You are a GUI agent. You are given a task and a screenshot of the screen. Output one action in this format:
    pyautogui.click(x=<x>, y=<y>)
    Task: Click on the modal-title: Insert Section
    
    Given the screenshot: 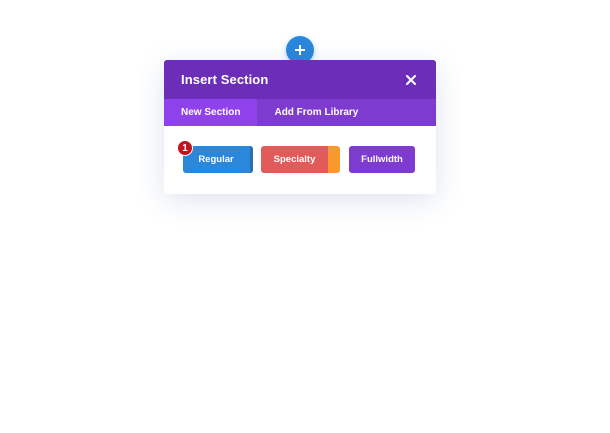 What is the action you would take?
    pyautogui.click(x=225, y=79)
    